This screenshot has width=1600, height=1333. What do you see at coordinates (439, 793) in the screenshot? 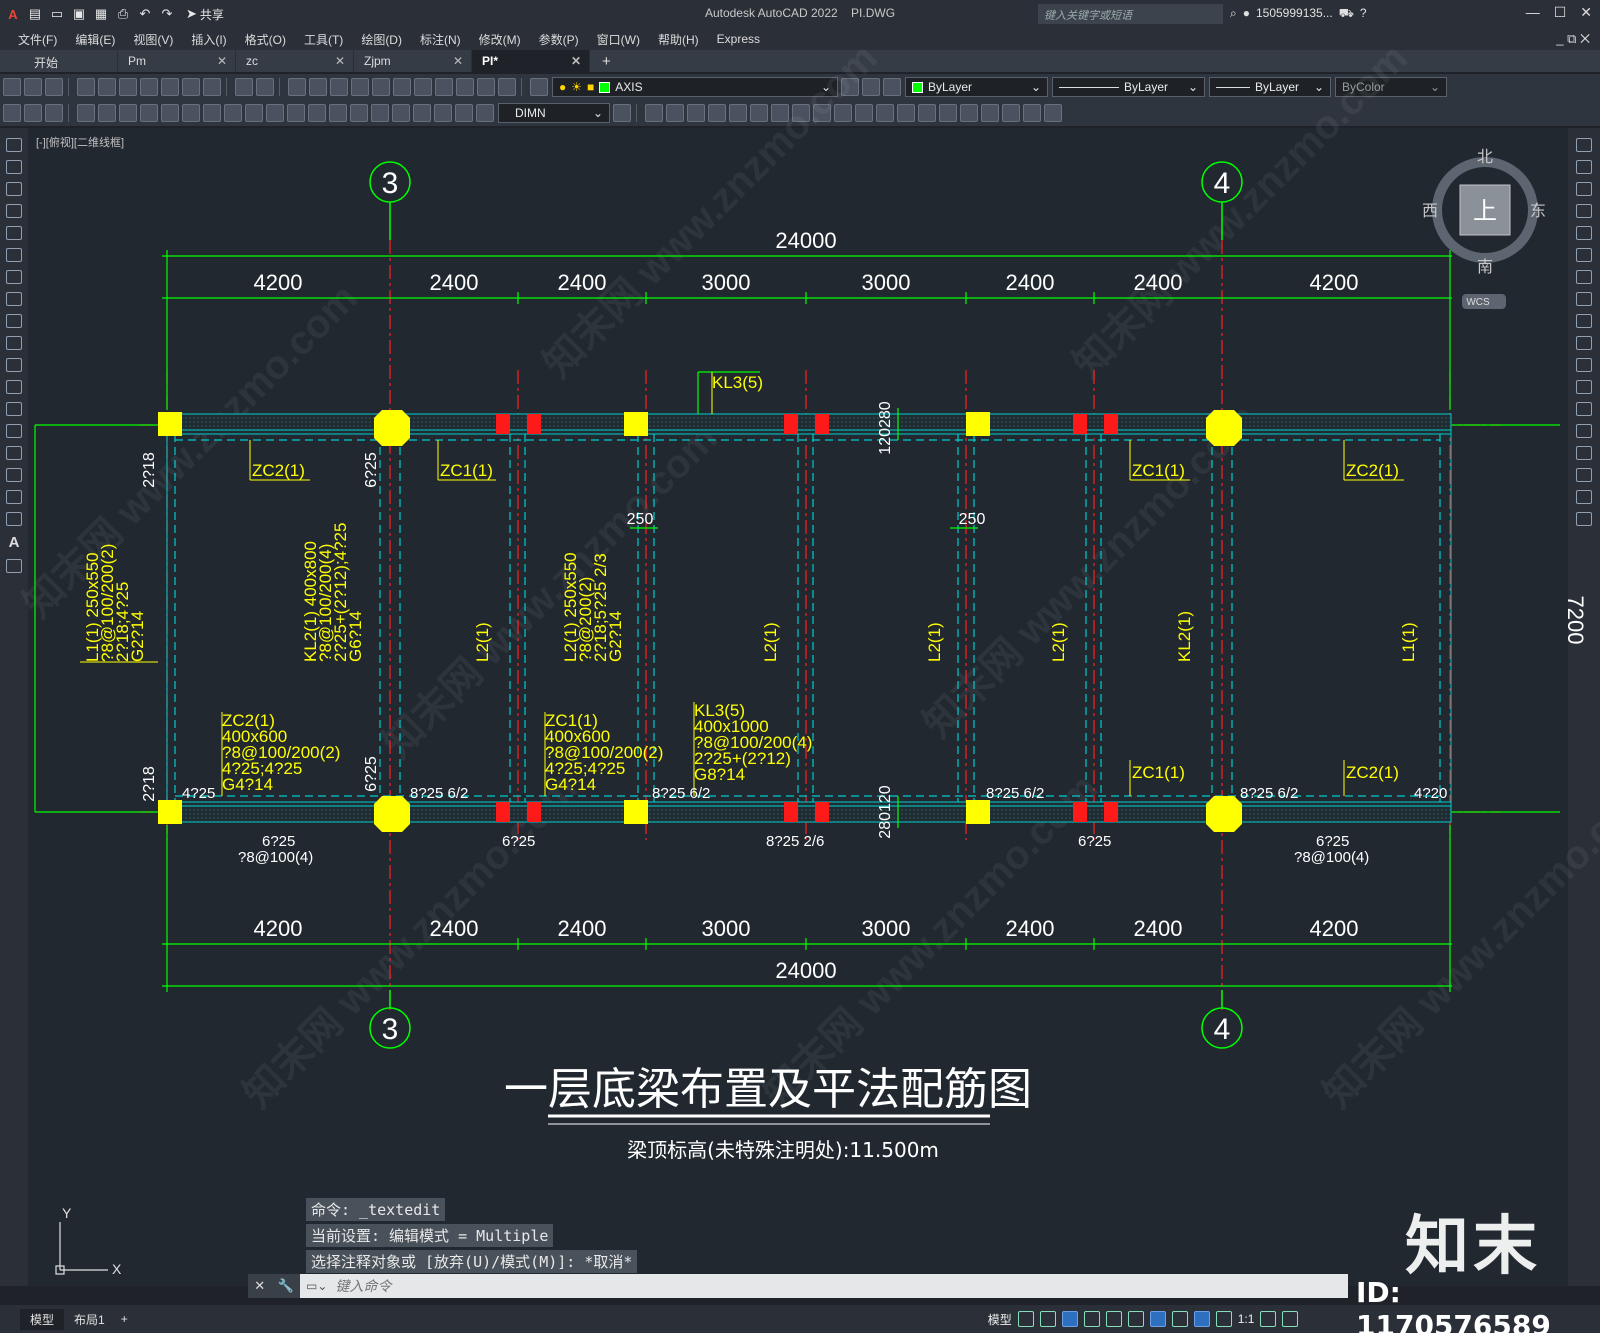
I see `rebar-825-a: 8?25 6/2` at bounding box center [439, 793].